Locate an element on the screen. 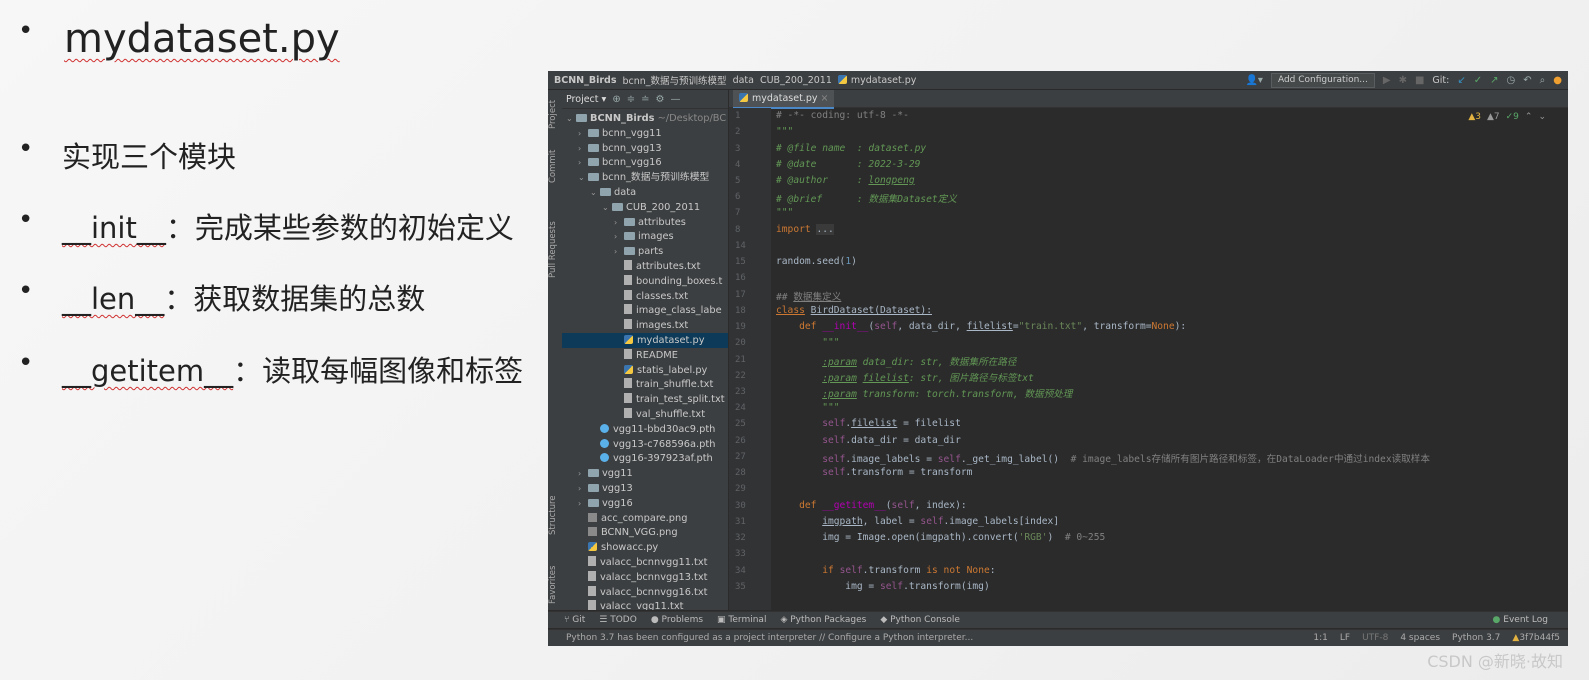 Image resolution: width=1589 pixels, height=680 pixels. update-icon: ● is located at coordinates (1557, 80).